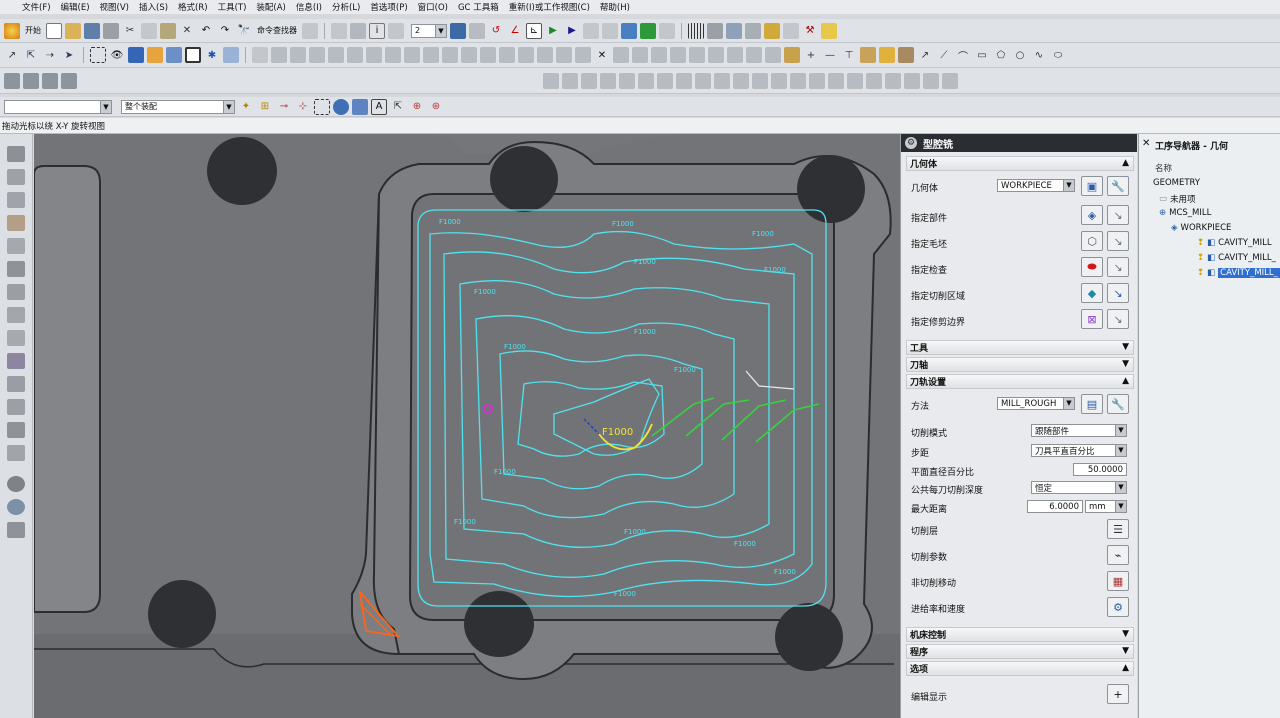  I want to click on machine-navigator-icon, so click(16, 384).